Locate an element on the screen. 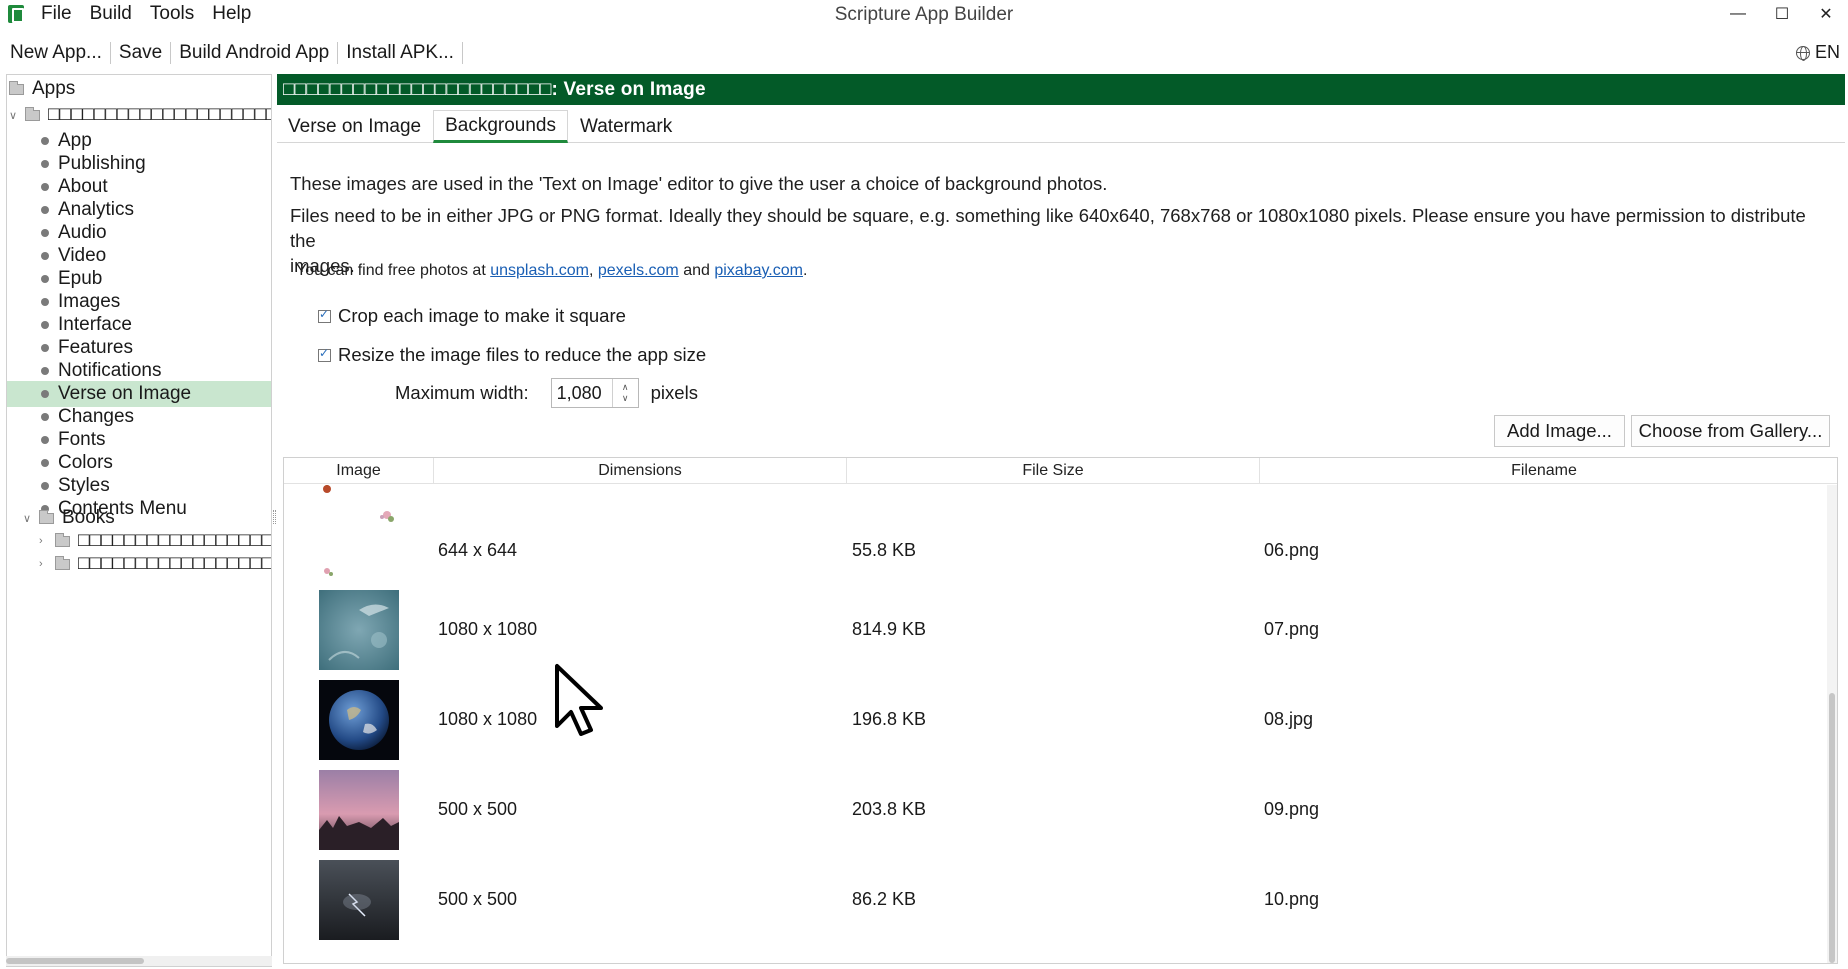  resize-checkbox is located at coordinates (324, 354).